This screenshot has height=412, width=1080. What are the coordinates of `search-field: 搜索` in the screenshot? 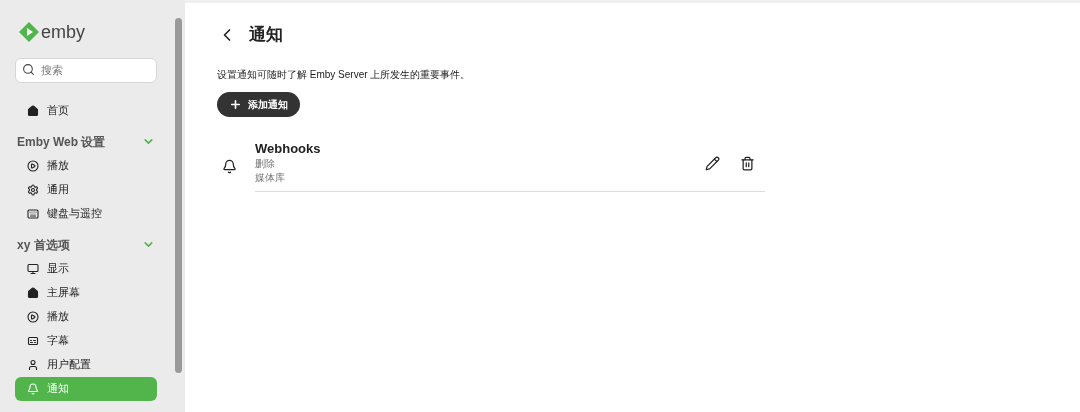 It's located at (86, 70).